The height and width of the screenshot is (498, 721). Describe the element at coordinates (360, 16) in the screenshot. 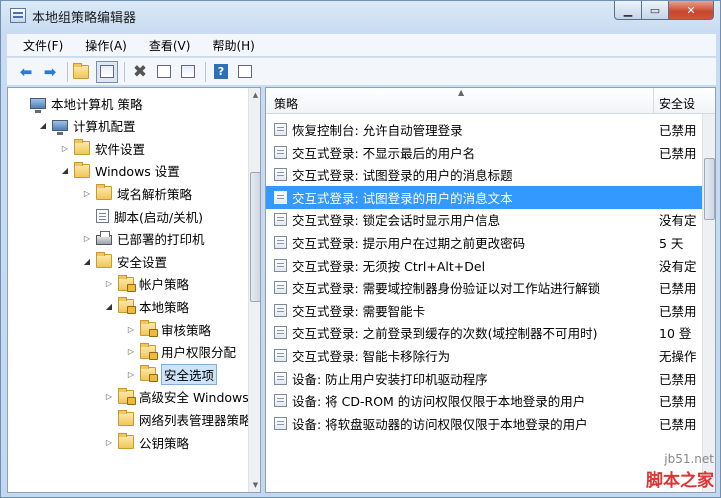

I see `title-bar: 本地组策略编辑器 ▁ ▭ ✕` at that location.